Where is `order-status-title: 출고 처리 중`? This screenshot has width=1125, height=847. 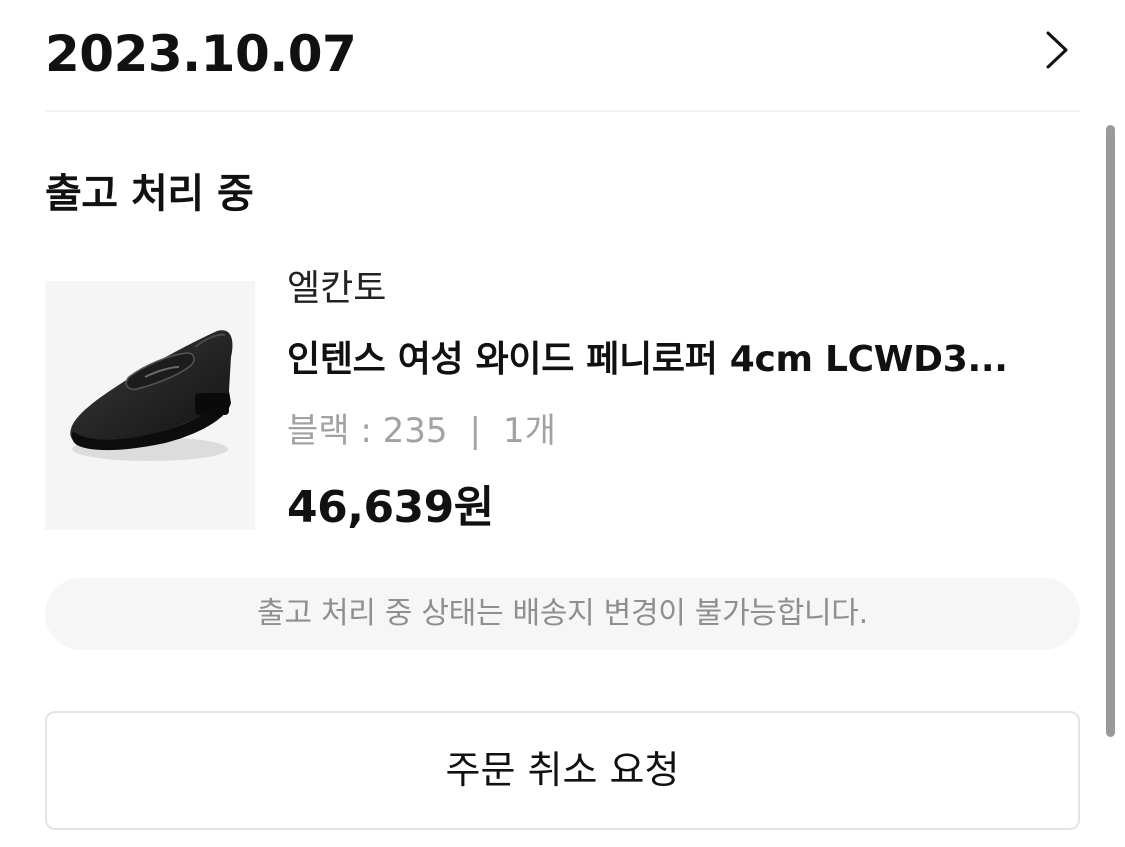 order-status-title: 출고 처리 중 is located at coordinates (149, 194).